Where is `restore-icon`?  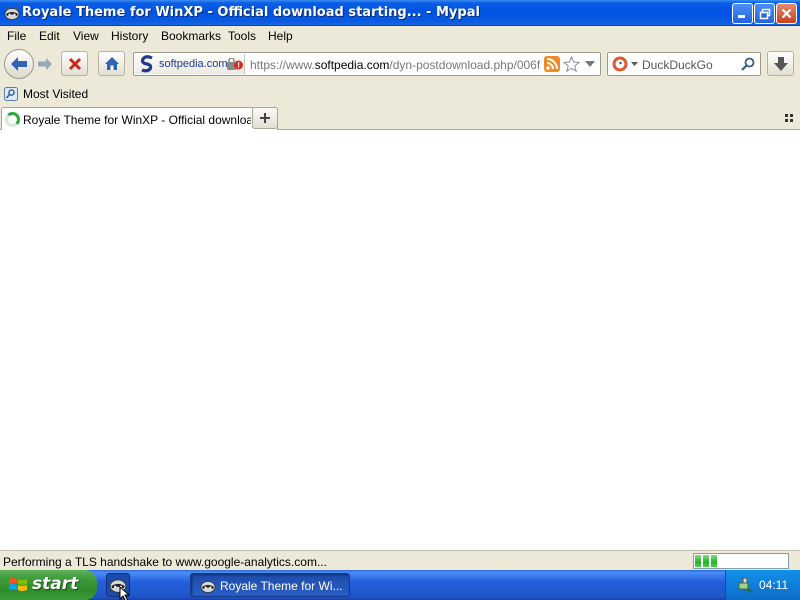 restore-icon is located at coordinates (764, 13).